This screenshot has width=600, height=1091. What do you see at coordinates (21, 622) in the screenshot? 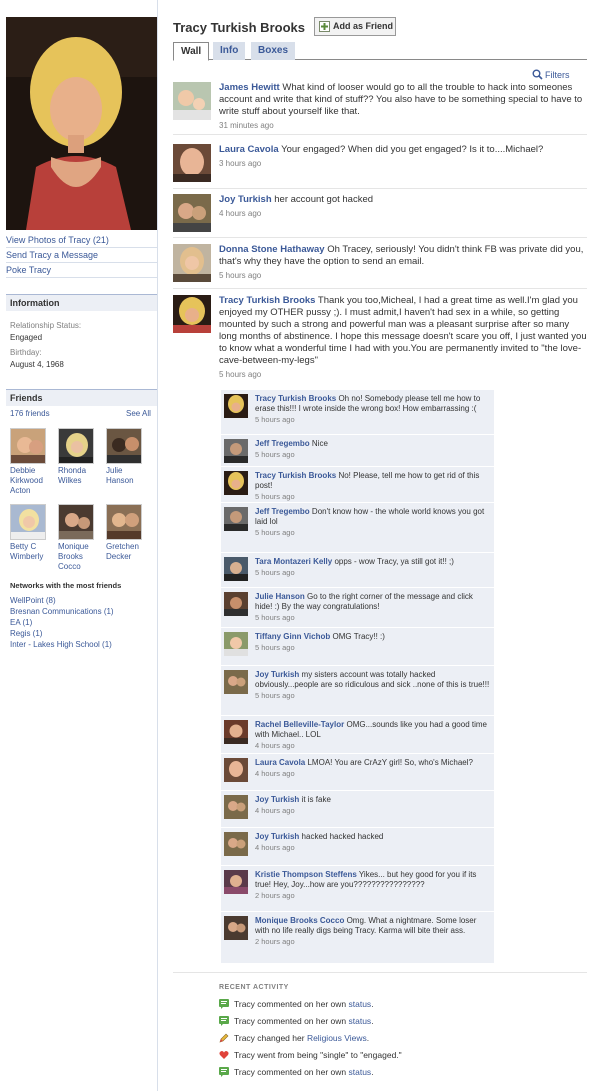
I see `network-link: EA (1)` at bounding box center [21, 622].